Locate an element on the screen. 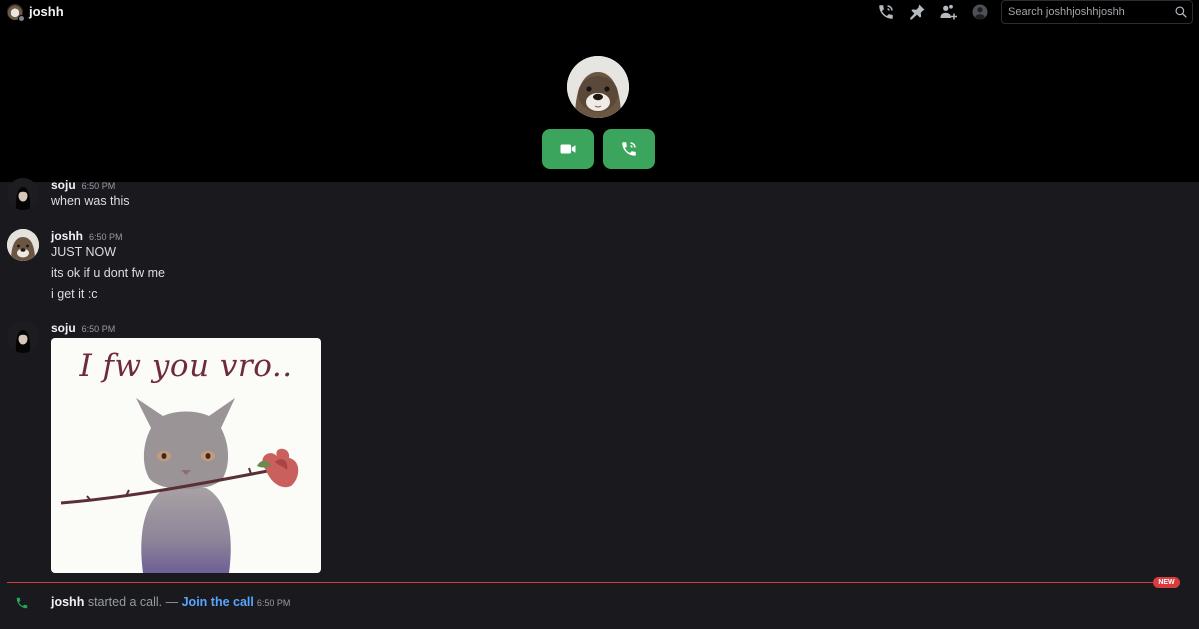  voice-call-button is located at coordinates (629, 149).